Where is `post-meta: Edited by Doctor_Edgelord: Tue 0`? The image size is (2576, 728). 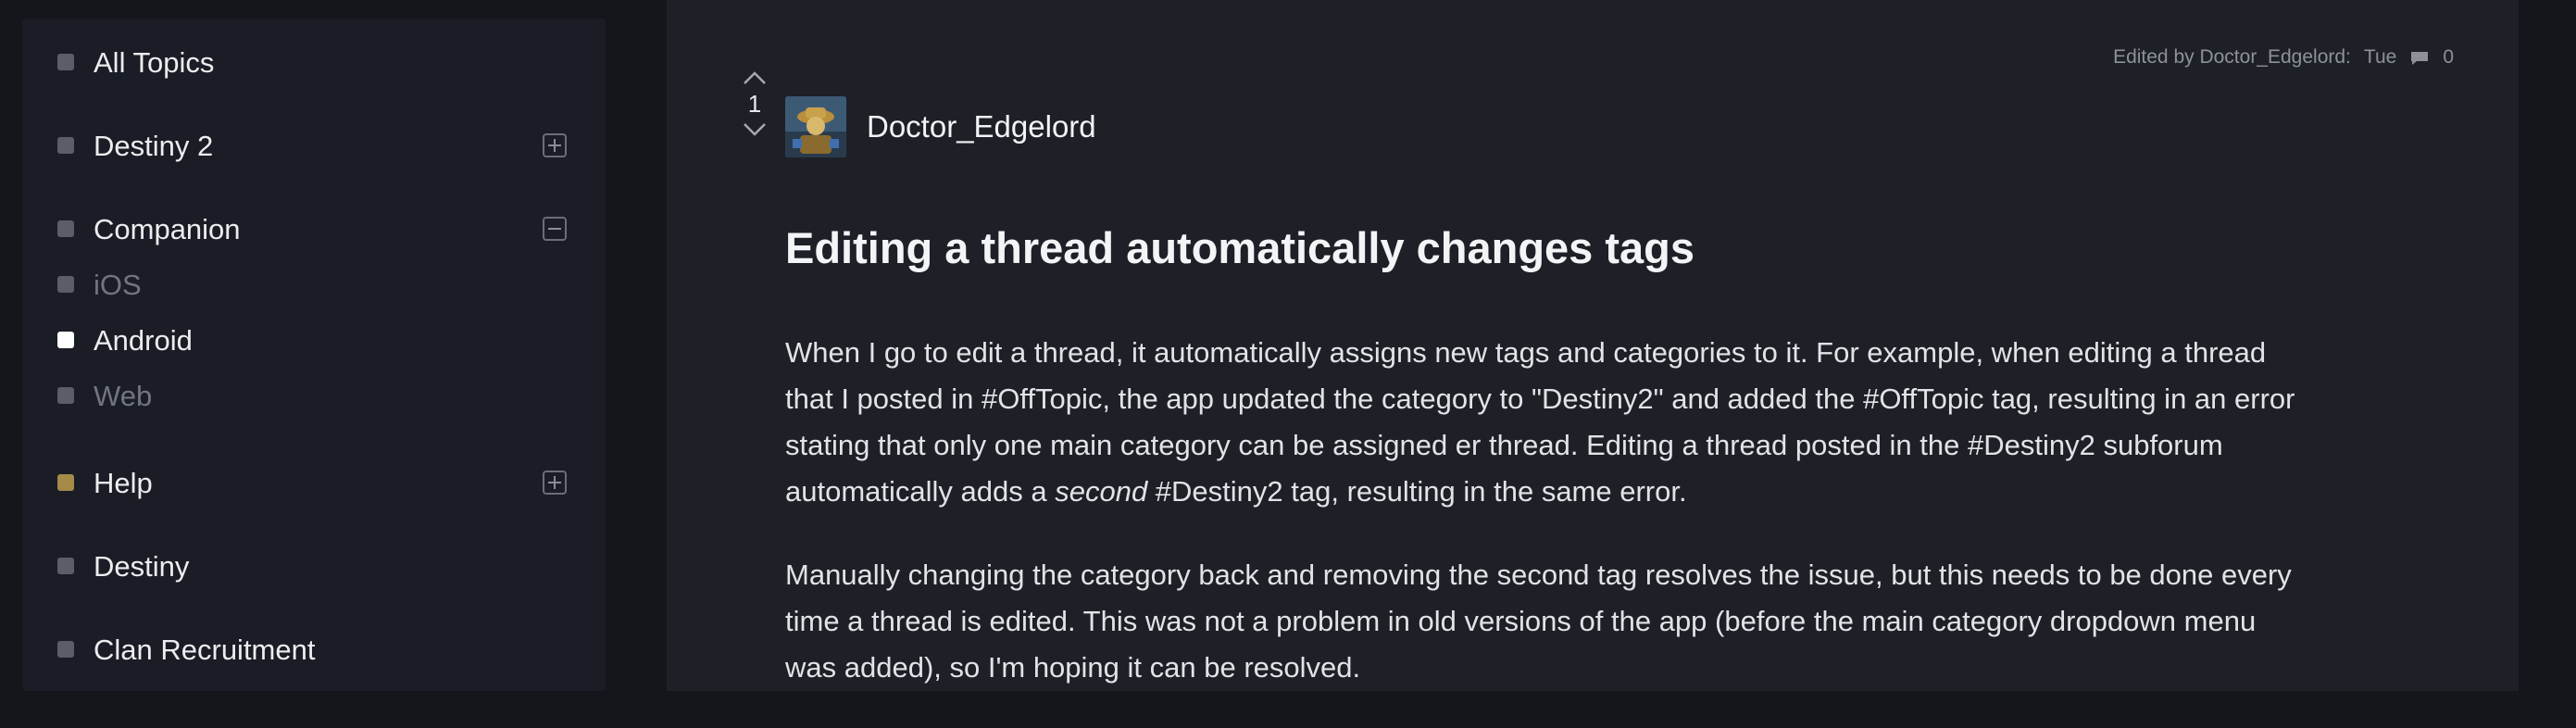 post-meta: Edited by Doctor_Edgelord: Tue 0 is located at coordinates (2283, 57).